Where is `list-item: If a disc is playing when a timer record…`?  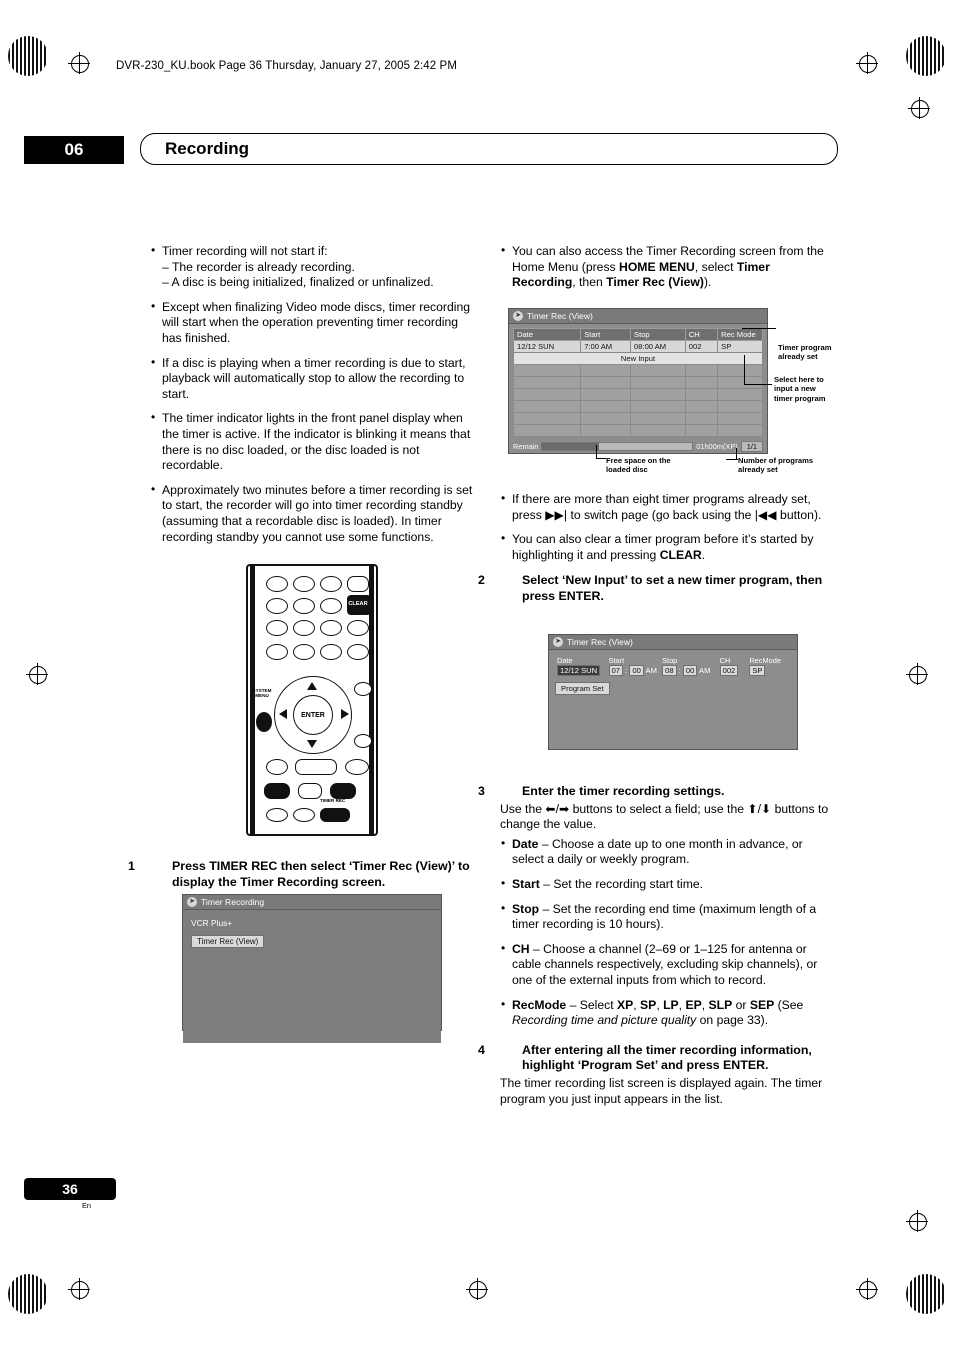 list-item: If a disc is playing when a timer record… is located at coordinates (315, 379).